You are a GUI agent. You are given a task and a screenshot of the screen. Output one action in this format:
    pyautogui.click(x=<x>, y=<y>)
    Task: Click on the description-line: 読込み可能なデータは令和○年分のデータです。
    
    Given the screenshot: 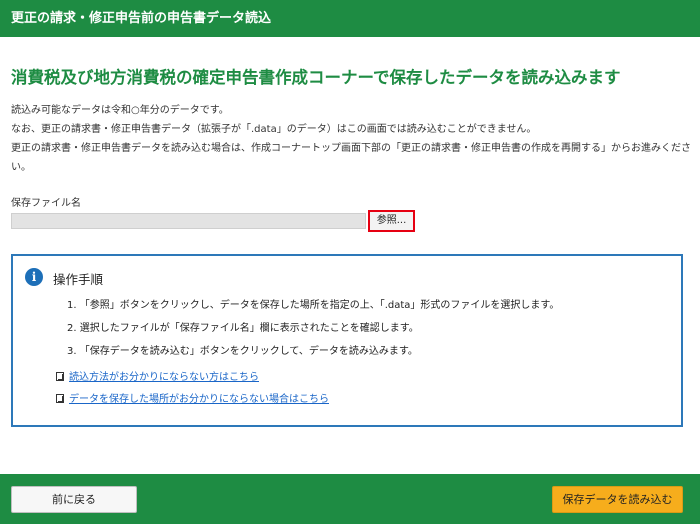 What is the action you would take?
    pyautogui.click(x=120, y=110)
    